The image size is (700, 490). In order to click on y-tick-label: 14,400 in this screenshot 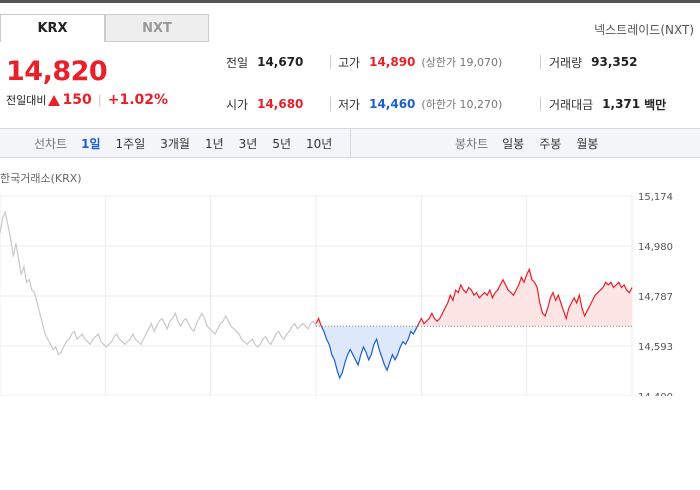, I will do `click(655, 394)`.